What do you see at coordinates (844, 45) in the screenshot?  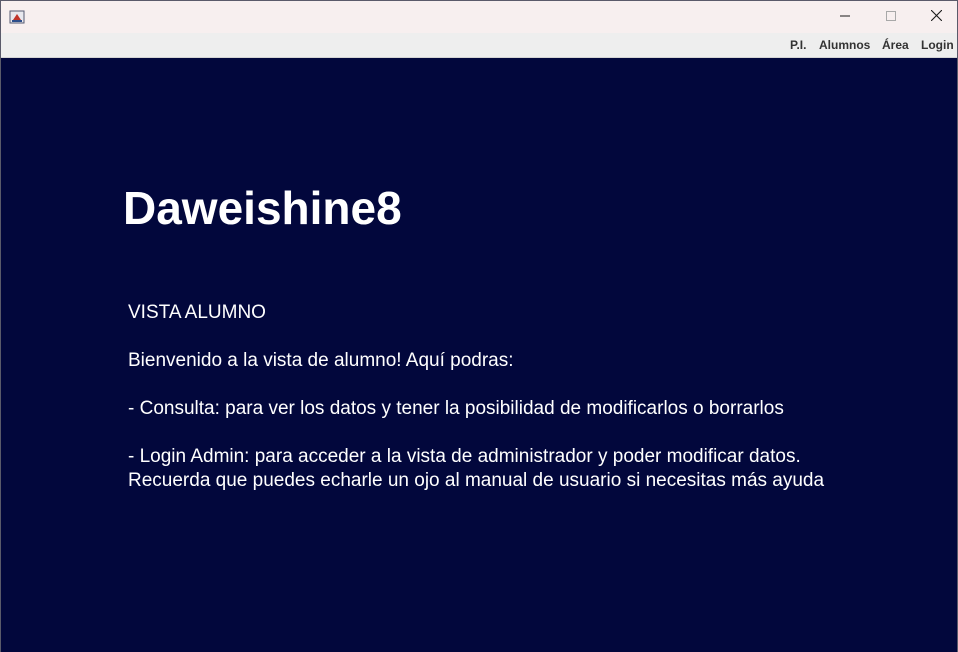 I see `menu-item-alumnos: Alumnos` at bounding box center [844, 45].